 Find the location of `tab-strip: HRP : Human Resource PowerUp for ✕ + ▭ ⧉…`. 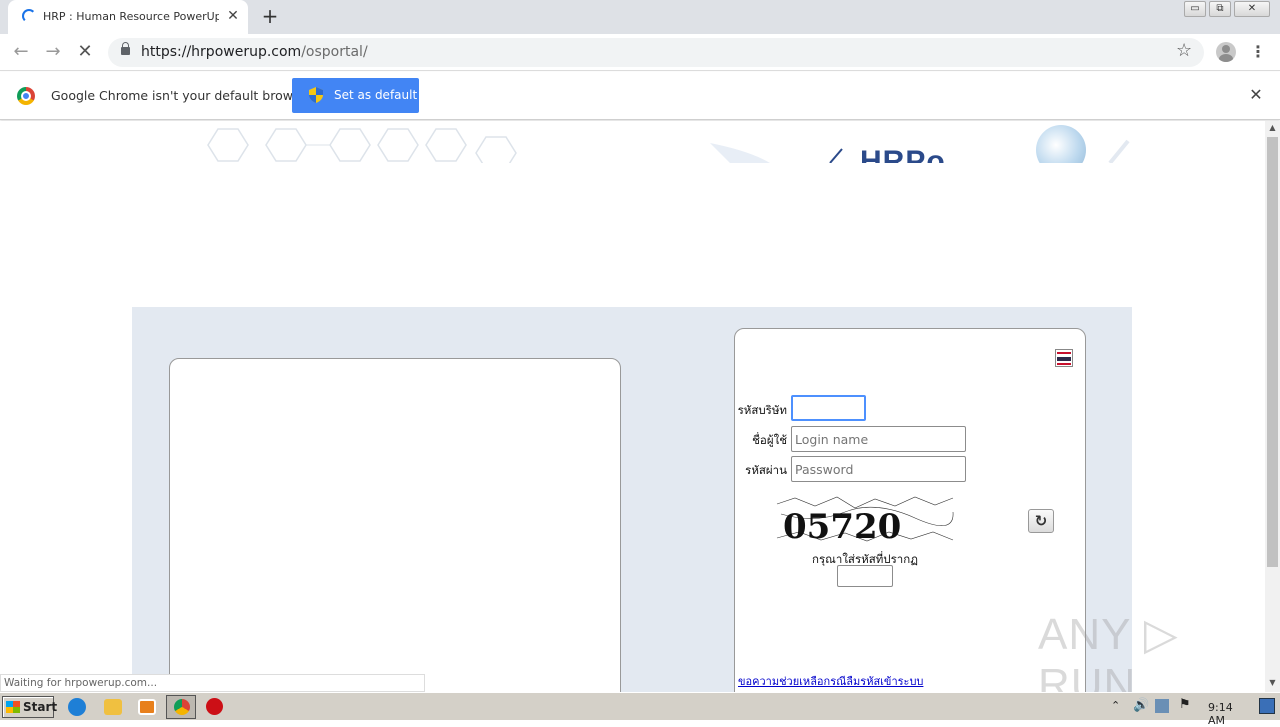

tab-strip: HRP : Human Resource PowerUp for ✕ + ▭ ⧉… is located at coordinates (640, 17).